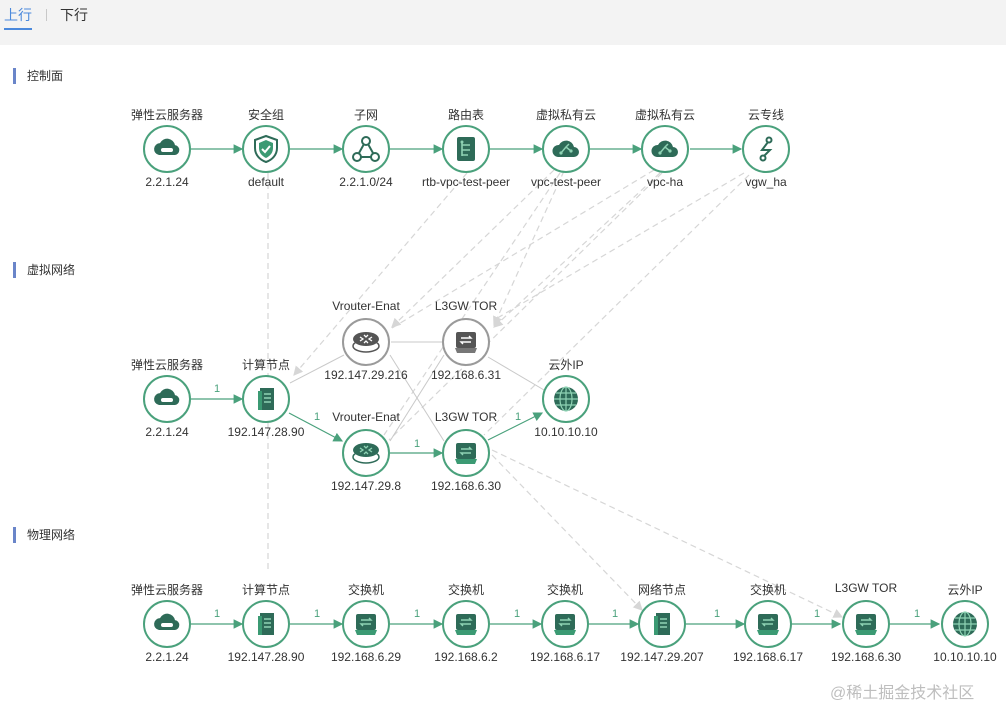 Image resolution: width=1006 pixels, height=703 pixels. What do you see at coordinates (51, 270) in the screenshot?
I see `section-virtual-network: 虚拟网络` at bounding box center [51, 270].